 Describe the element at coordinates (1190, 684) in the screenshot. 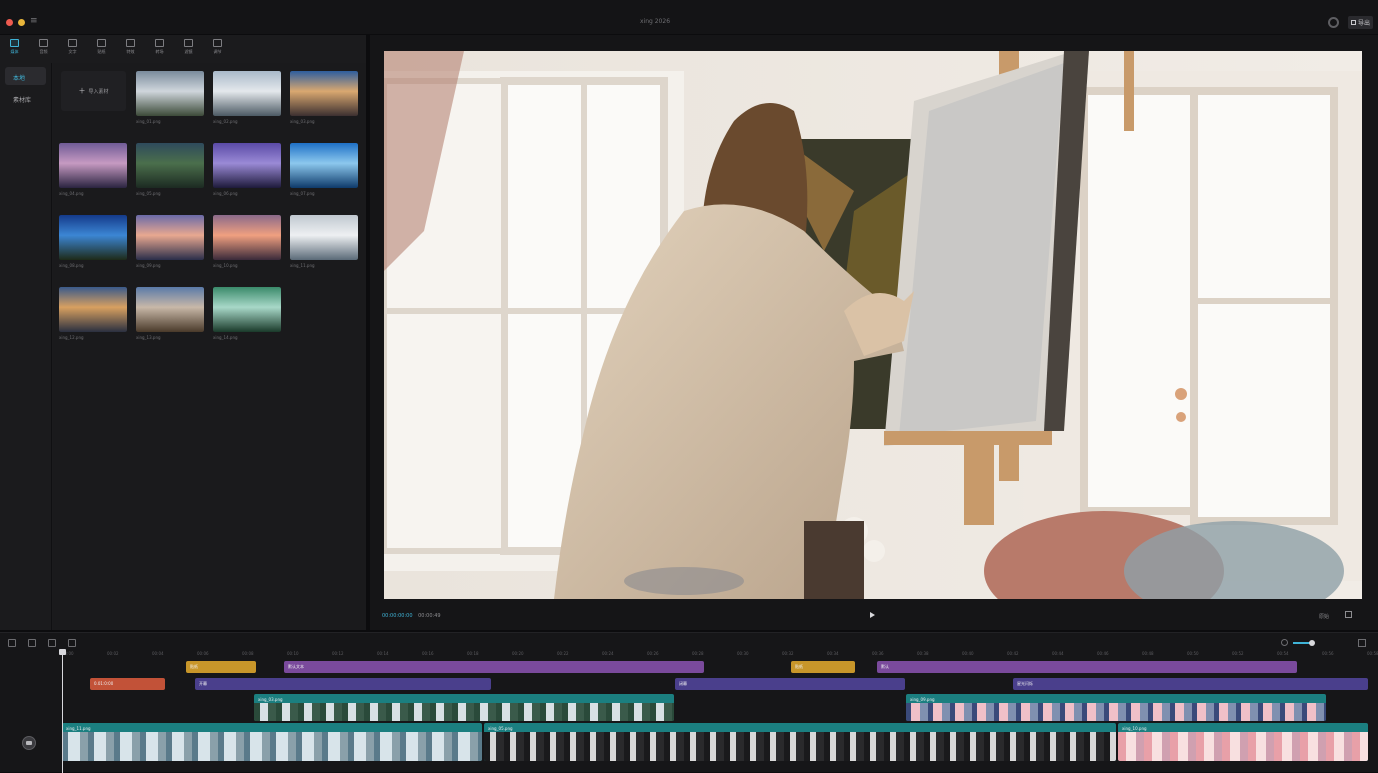

I see `effect-clip: 星光闪烁` at that location.